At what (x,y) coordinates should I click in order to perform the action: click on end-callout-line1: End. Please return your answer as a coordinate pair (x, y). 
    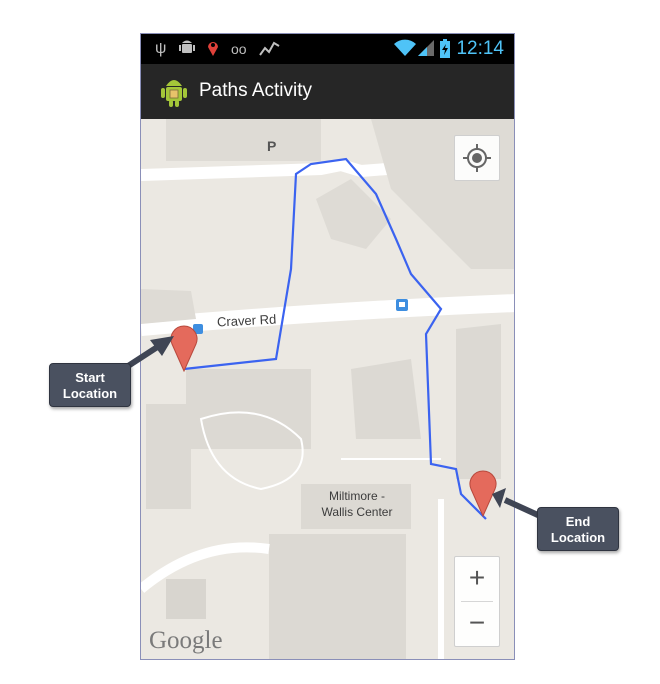
    Looking at the image, I should click on (578, 521).